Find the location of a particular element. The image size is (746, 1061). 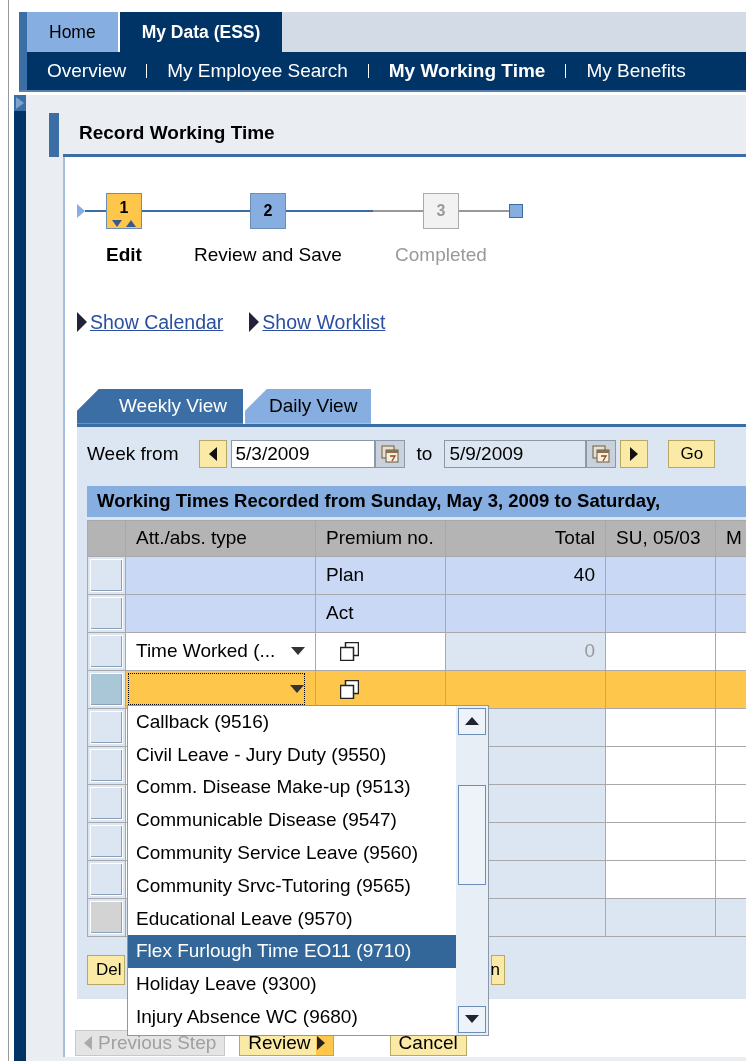

previous-week-button is located at coordinates (212, 453).